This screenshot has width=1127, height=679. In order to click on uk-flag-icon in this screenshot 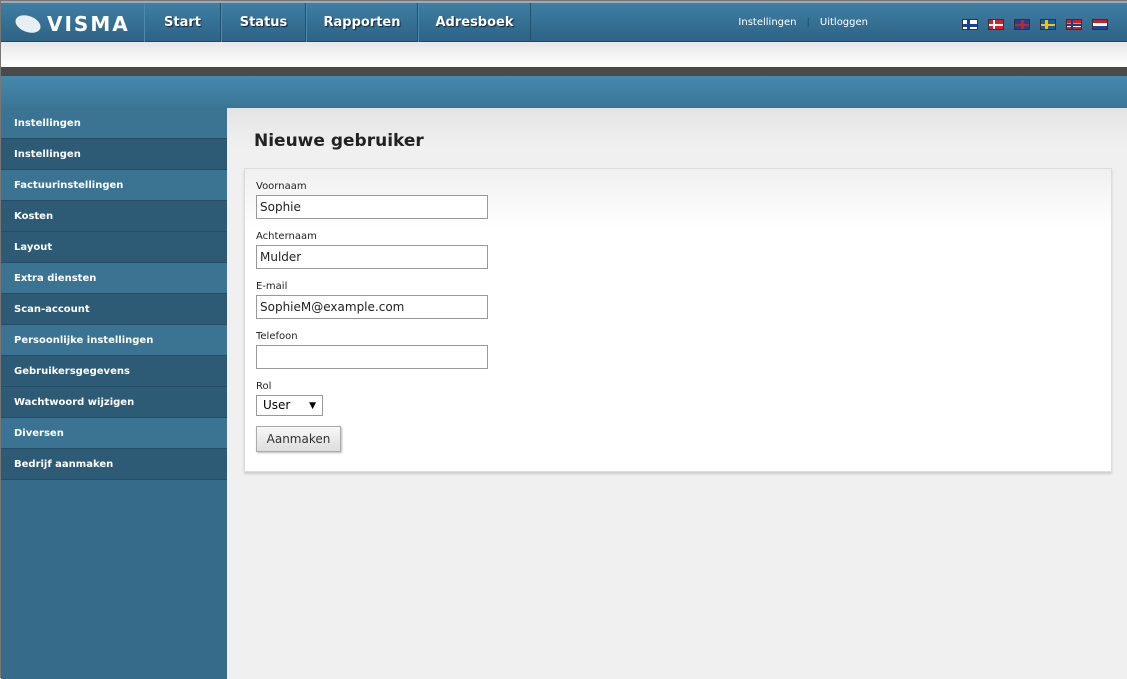, I will do `click(1022, 24)`.